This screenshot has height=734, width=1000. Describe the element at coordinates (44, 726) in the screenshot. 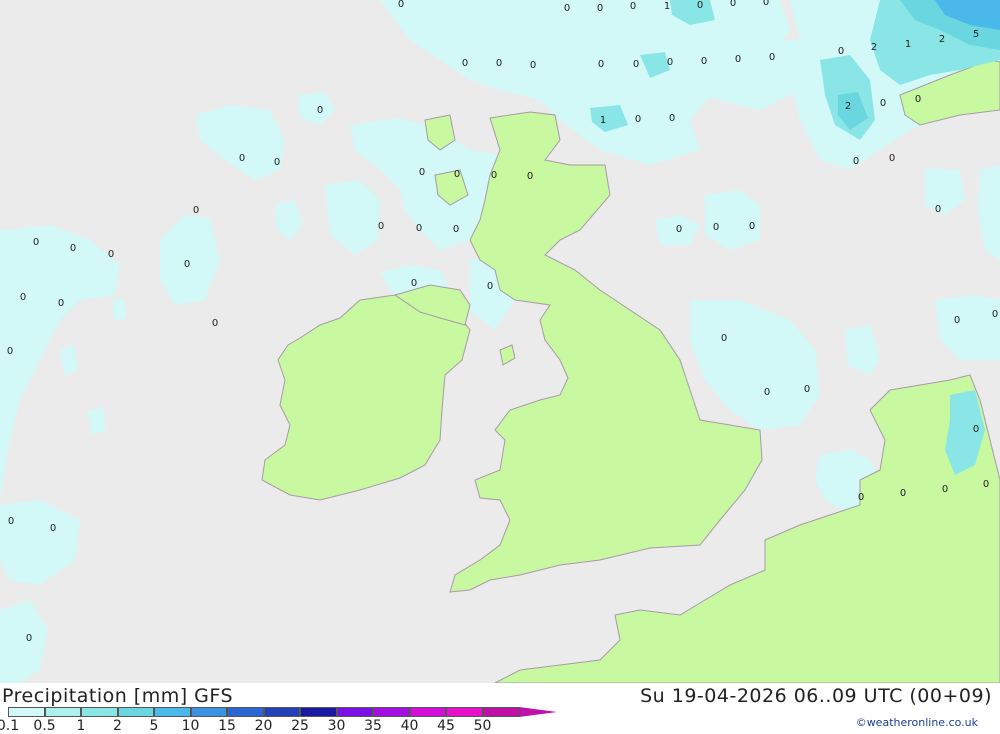

I see `colorbar-label: 0.5` at that location.